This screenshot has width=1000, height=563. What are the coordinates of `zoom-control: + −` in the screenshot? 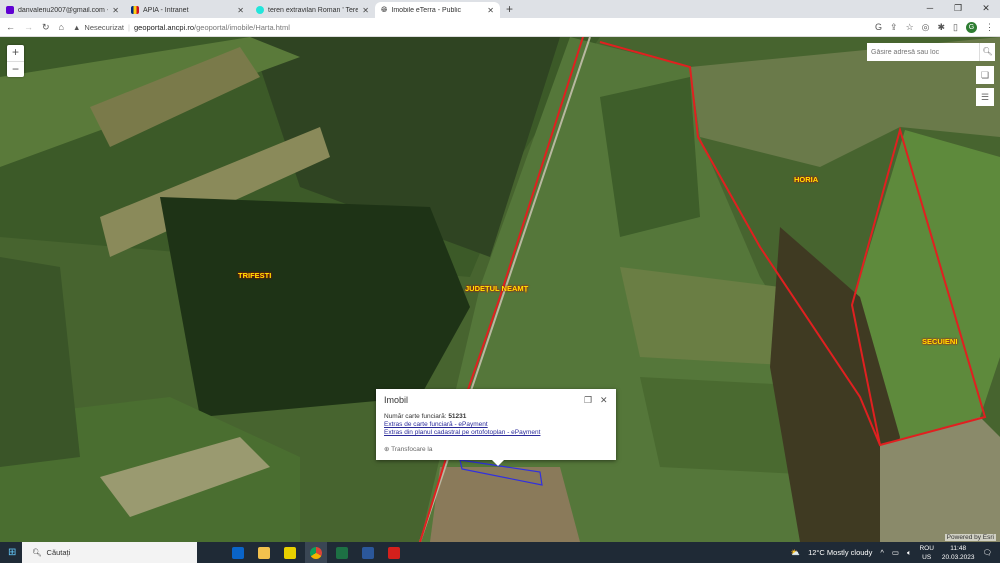 It's located at (15, 61).